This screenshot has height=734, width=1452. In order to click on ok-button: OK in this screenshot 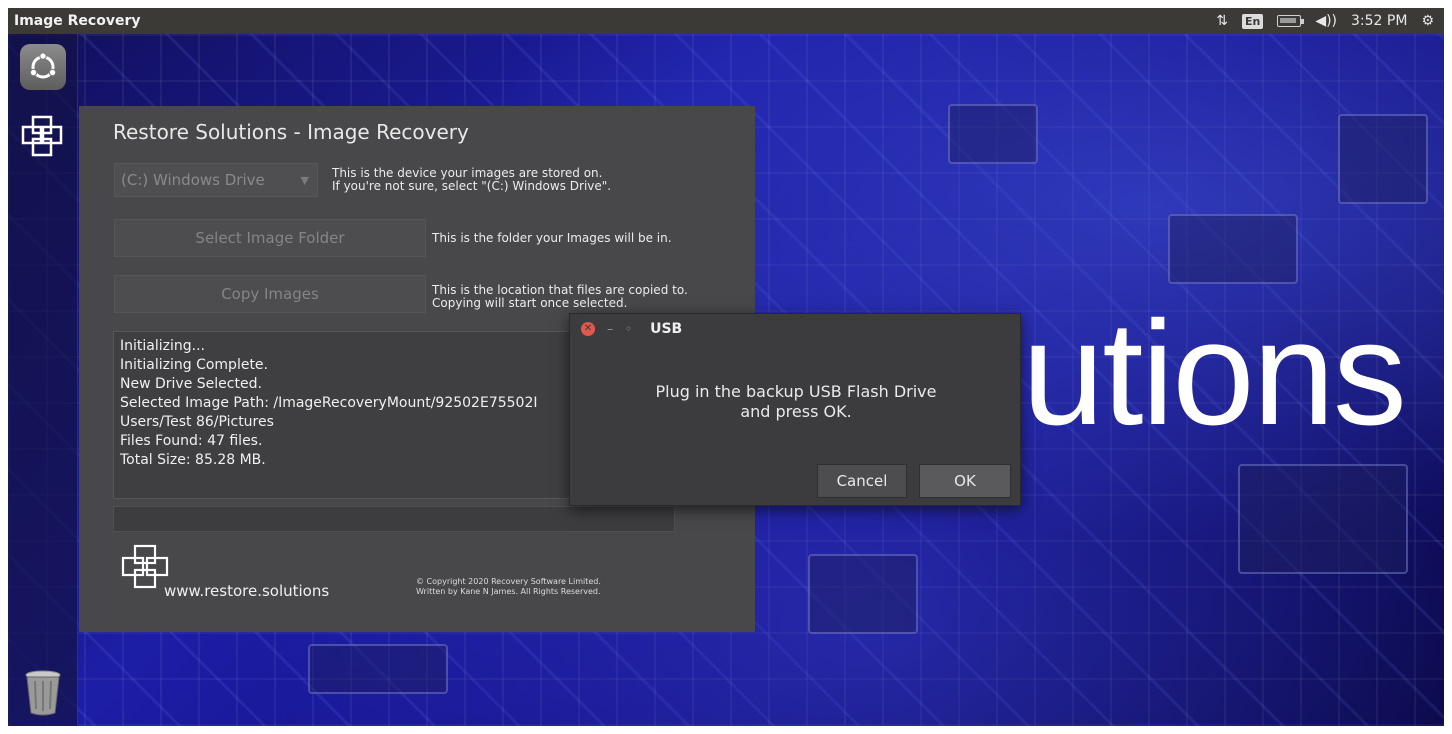, I will do `click(965, 481)`.